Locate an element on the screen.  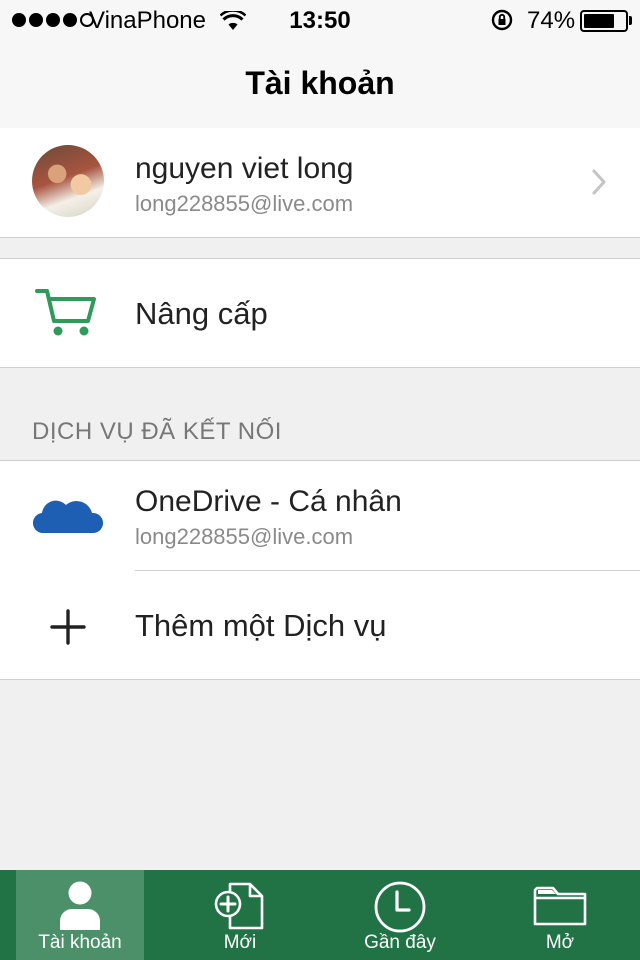
plus-icon is located at coordinates (68, 629).